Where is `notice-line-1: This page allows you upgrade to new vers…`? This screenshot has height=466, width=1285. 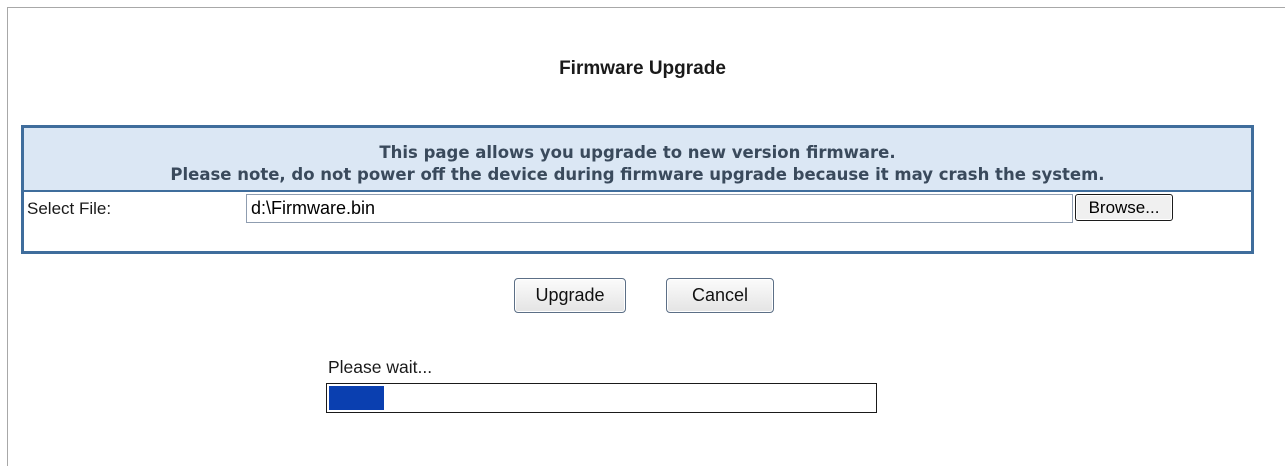 notice-line-1: This page allows you upgrade to new vers… is located at coordinates (637, 152).